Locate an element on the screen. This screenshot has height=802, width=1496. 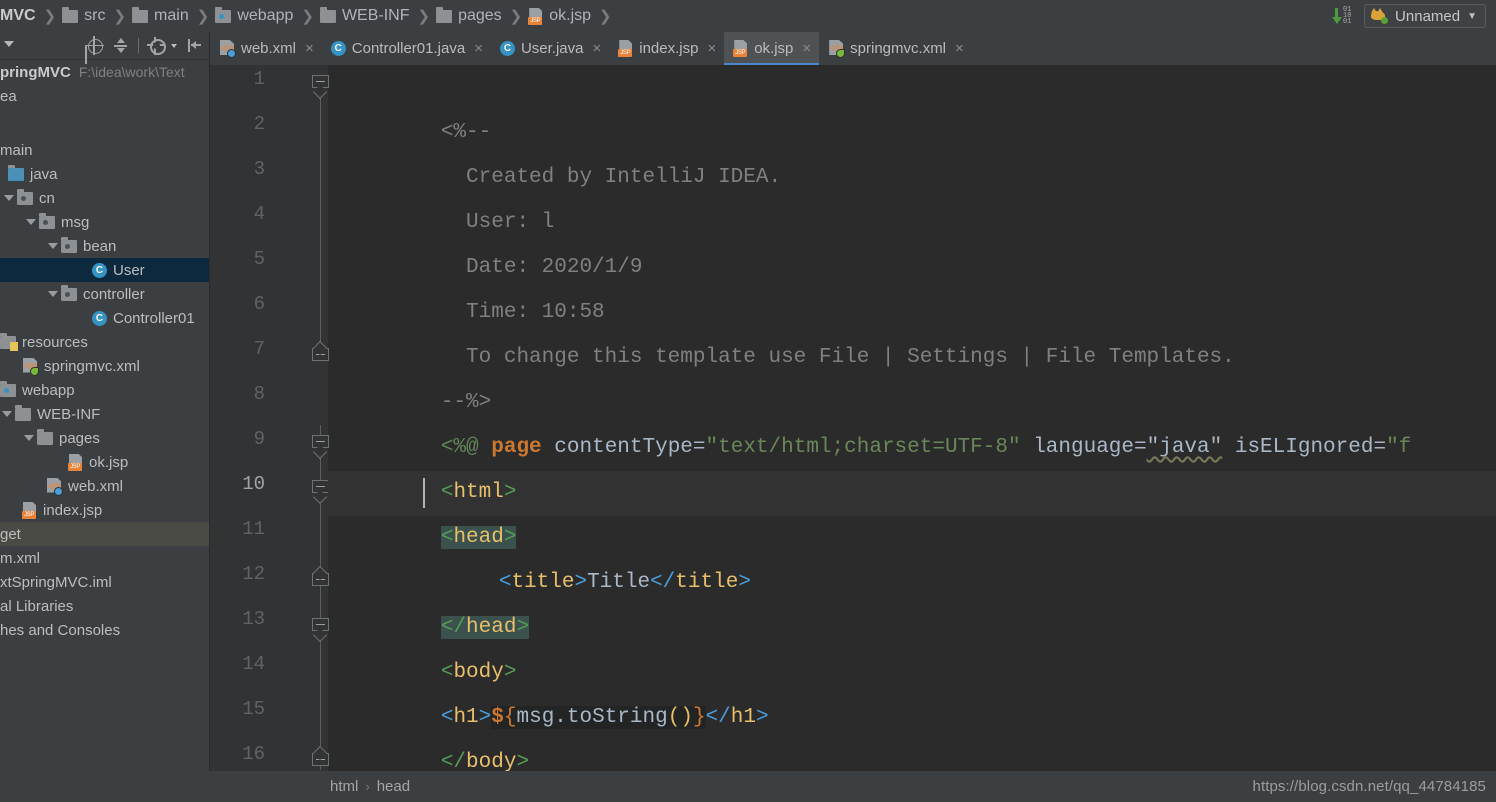
collapse-all-icon is located at coordinates (120, 45).